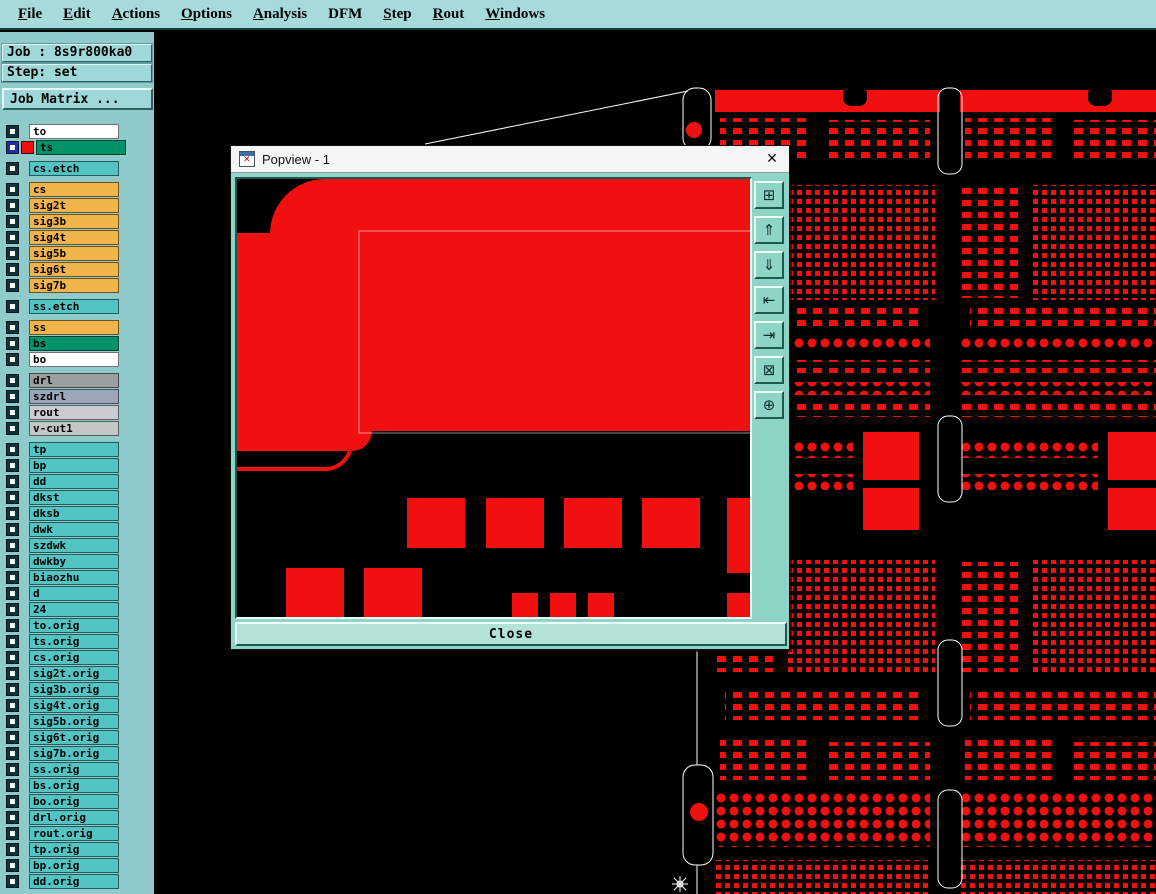 The height and width of the screenshot is (894, 1156). What do you see at coordinates (12, 497) in the screenshot?
I see `layer-toggle-dkst` at bounding box center [12, 497].